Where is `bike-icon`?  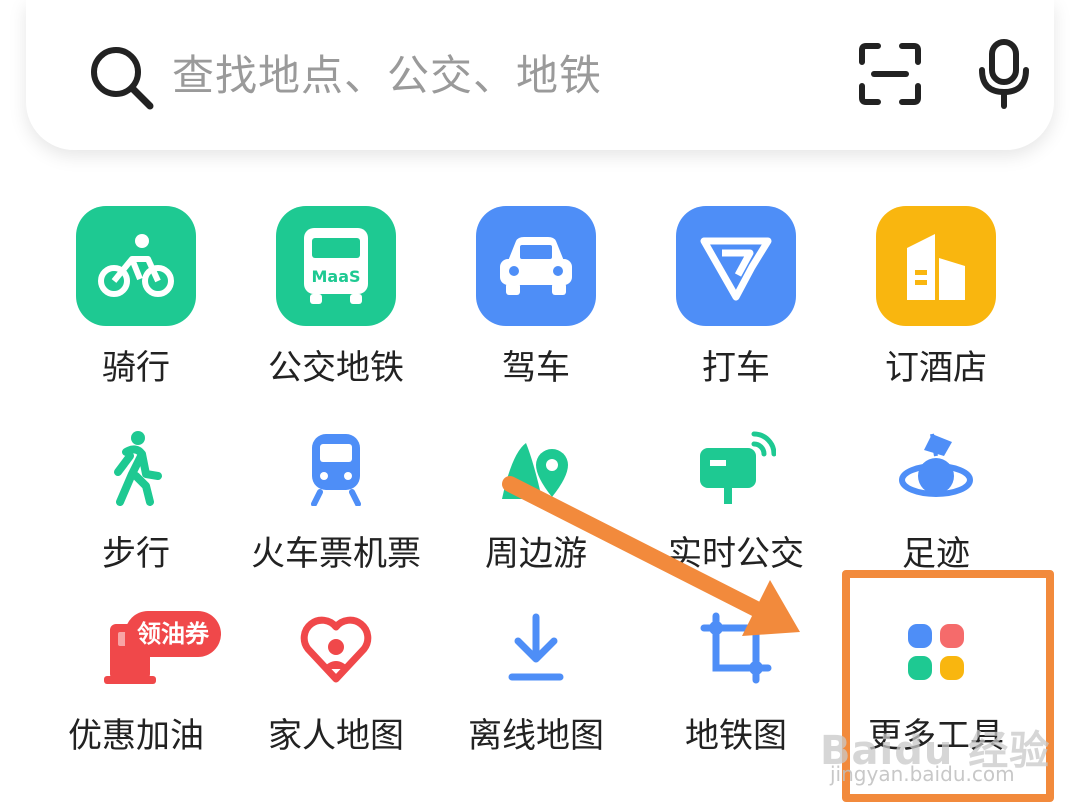
bike-icon is located at coordinates (136, 266).